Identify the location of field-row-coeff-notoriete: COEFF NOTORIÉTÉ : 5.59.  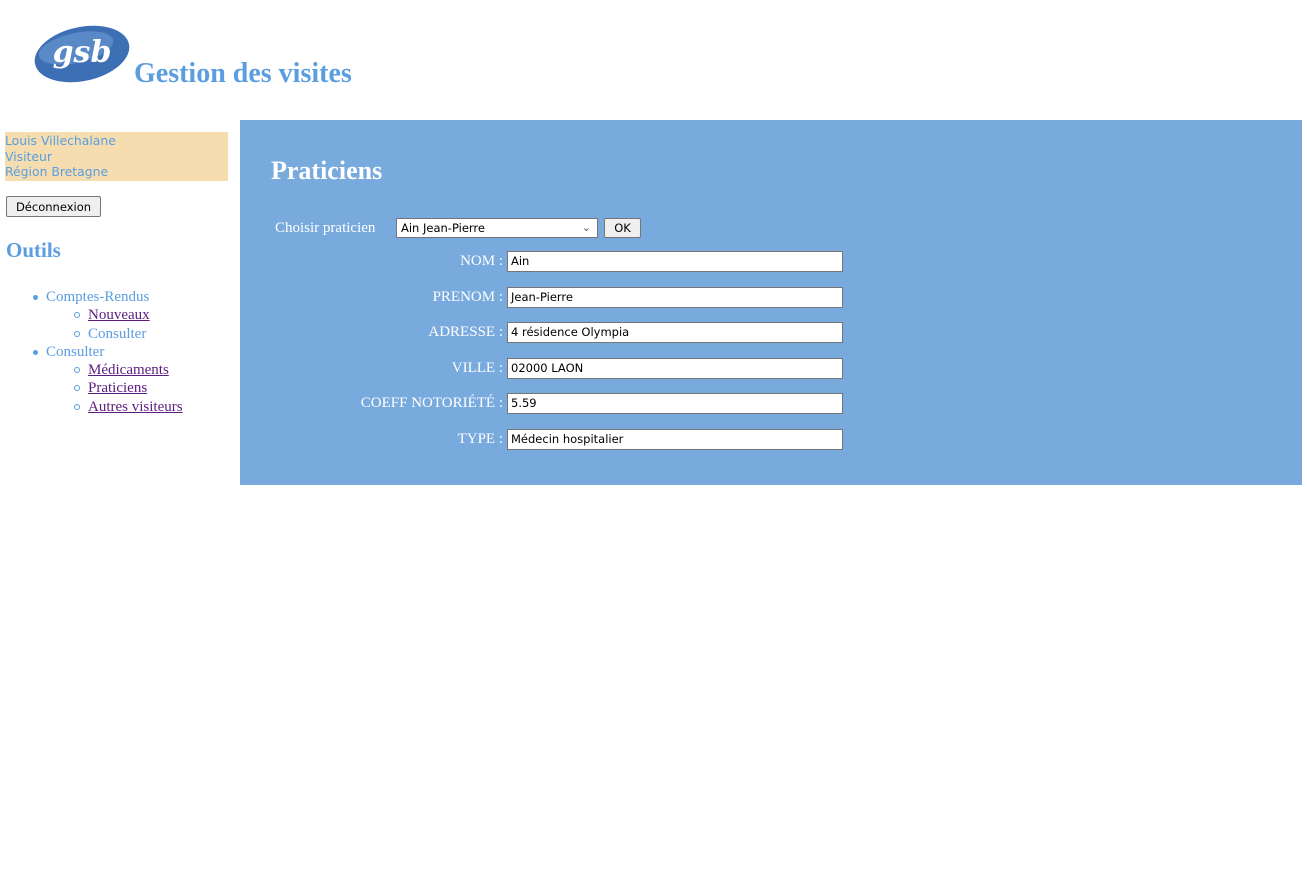
(590, 404).